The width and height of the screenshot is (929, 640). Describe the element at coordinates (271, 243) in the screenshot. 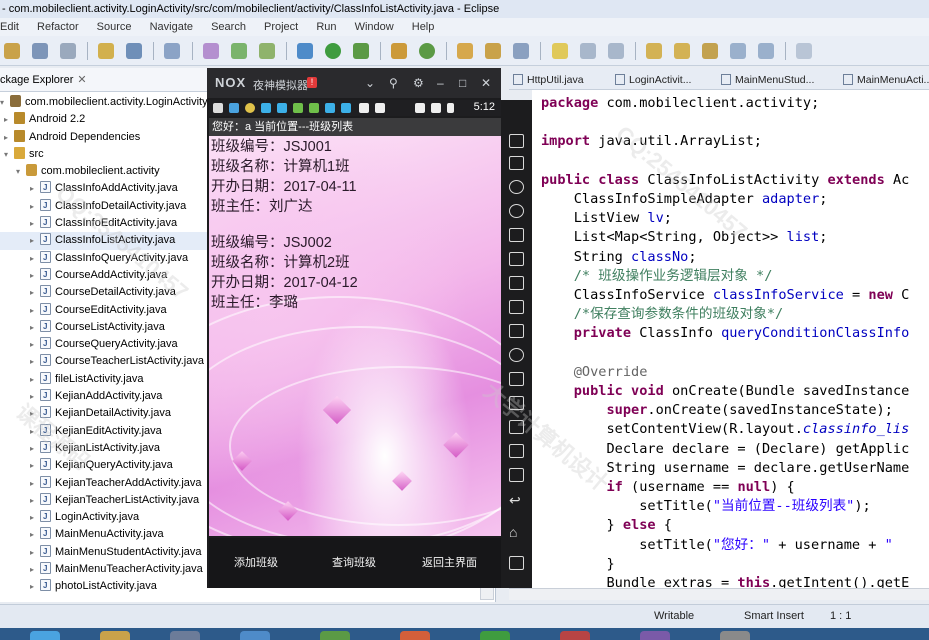

I see `class-item-2-no: 班级编号：JSJ002` at that location.